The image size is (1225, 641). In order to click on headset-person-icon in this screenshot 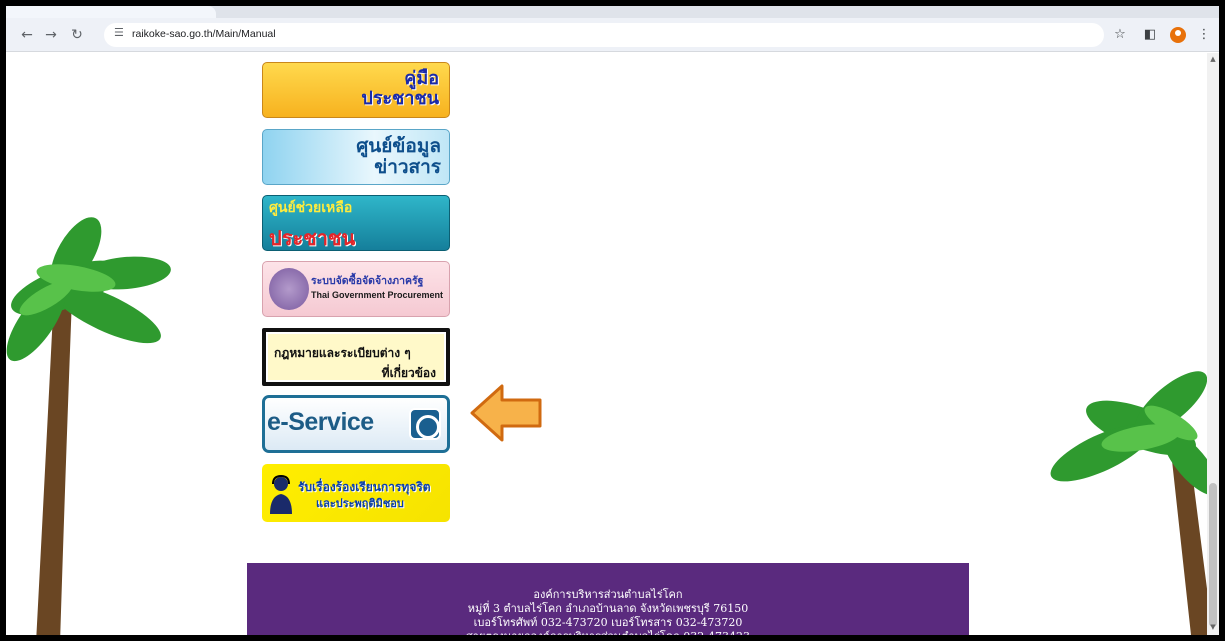, I will do `click(281, 494)`.